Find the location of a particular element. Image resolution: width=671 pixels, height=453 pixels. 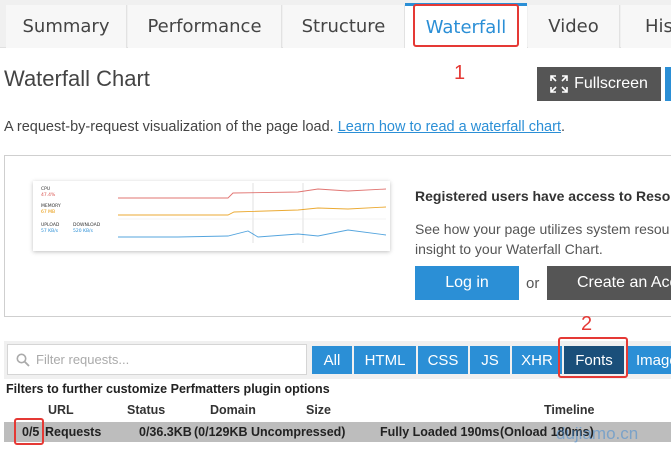

thumb-download-value: 520 KB/s is located at coordinates (83, 231).